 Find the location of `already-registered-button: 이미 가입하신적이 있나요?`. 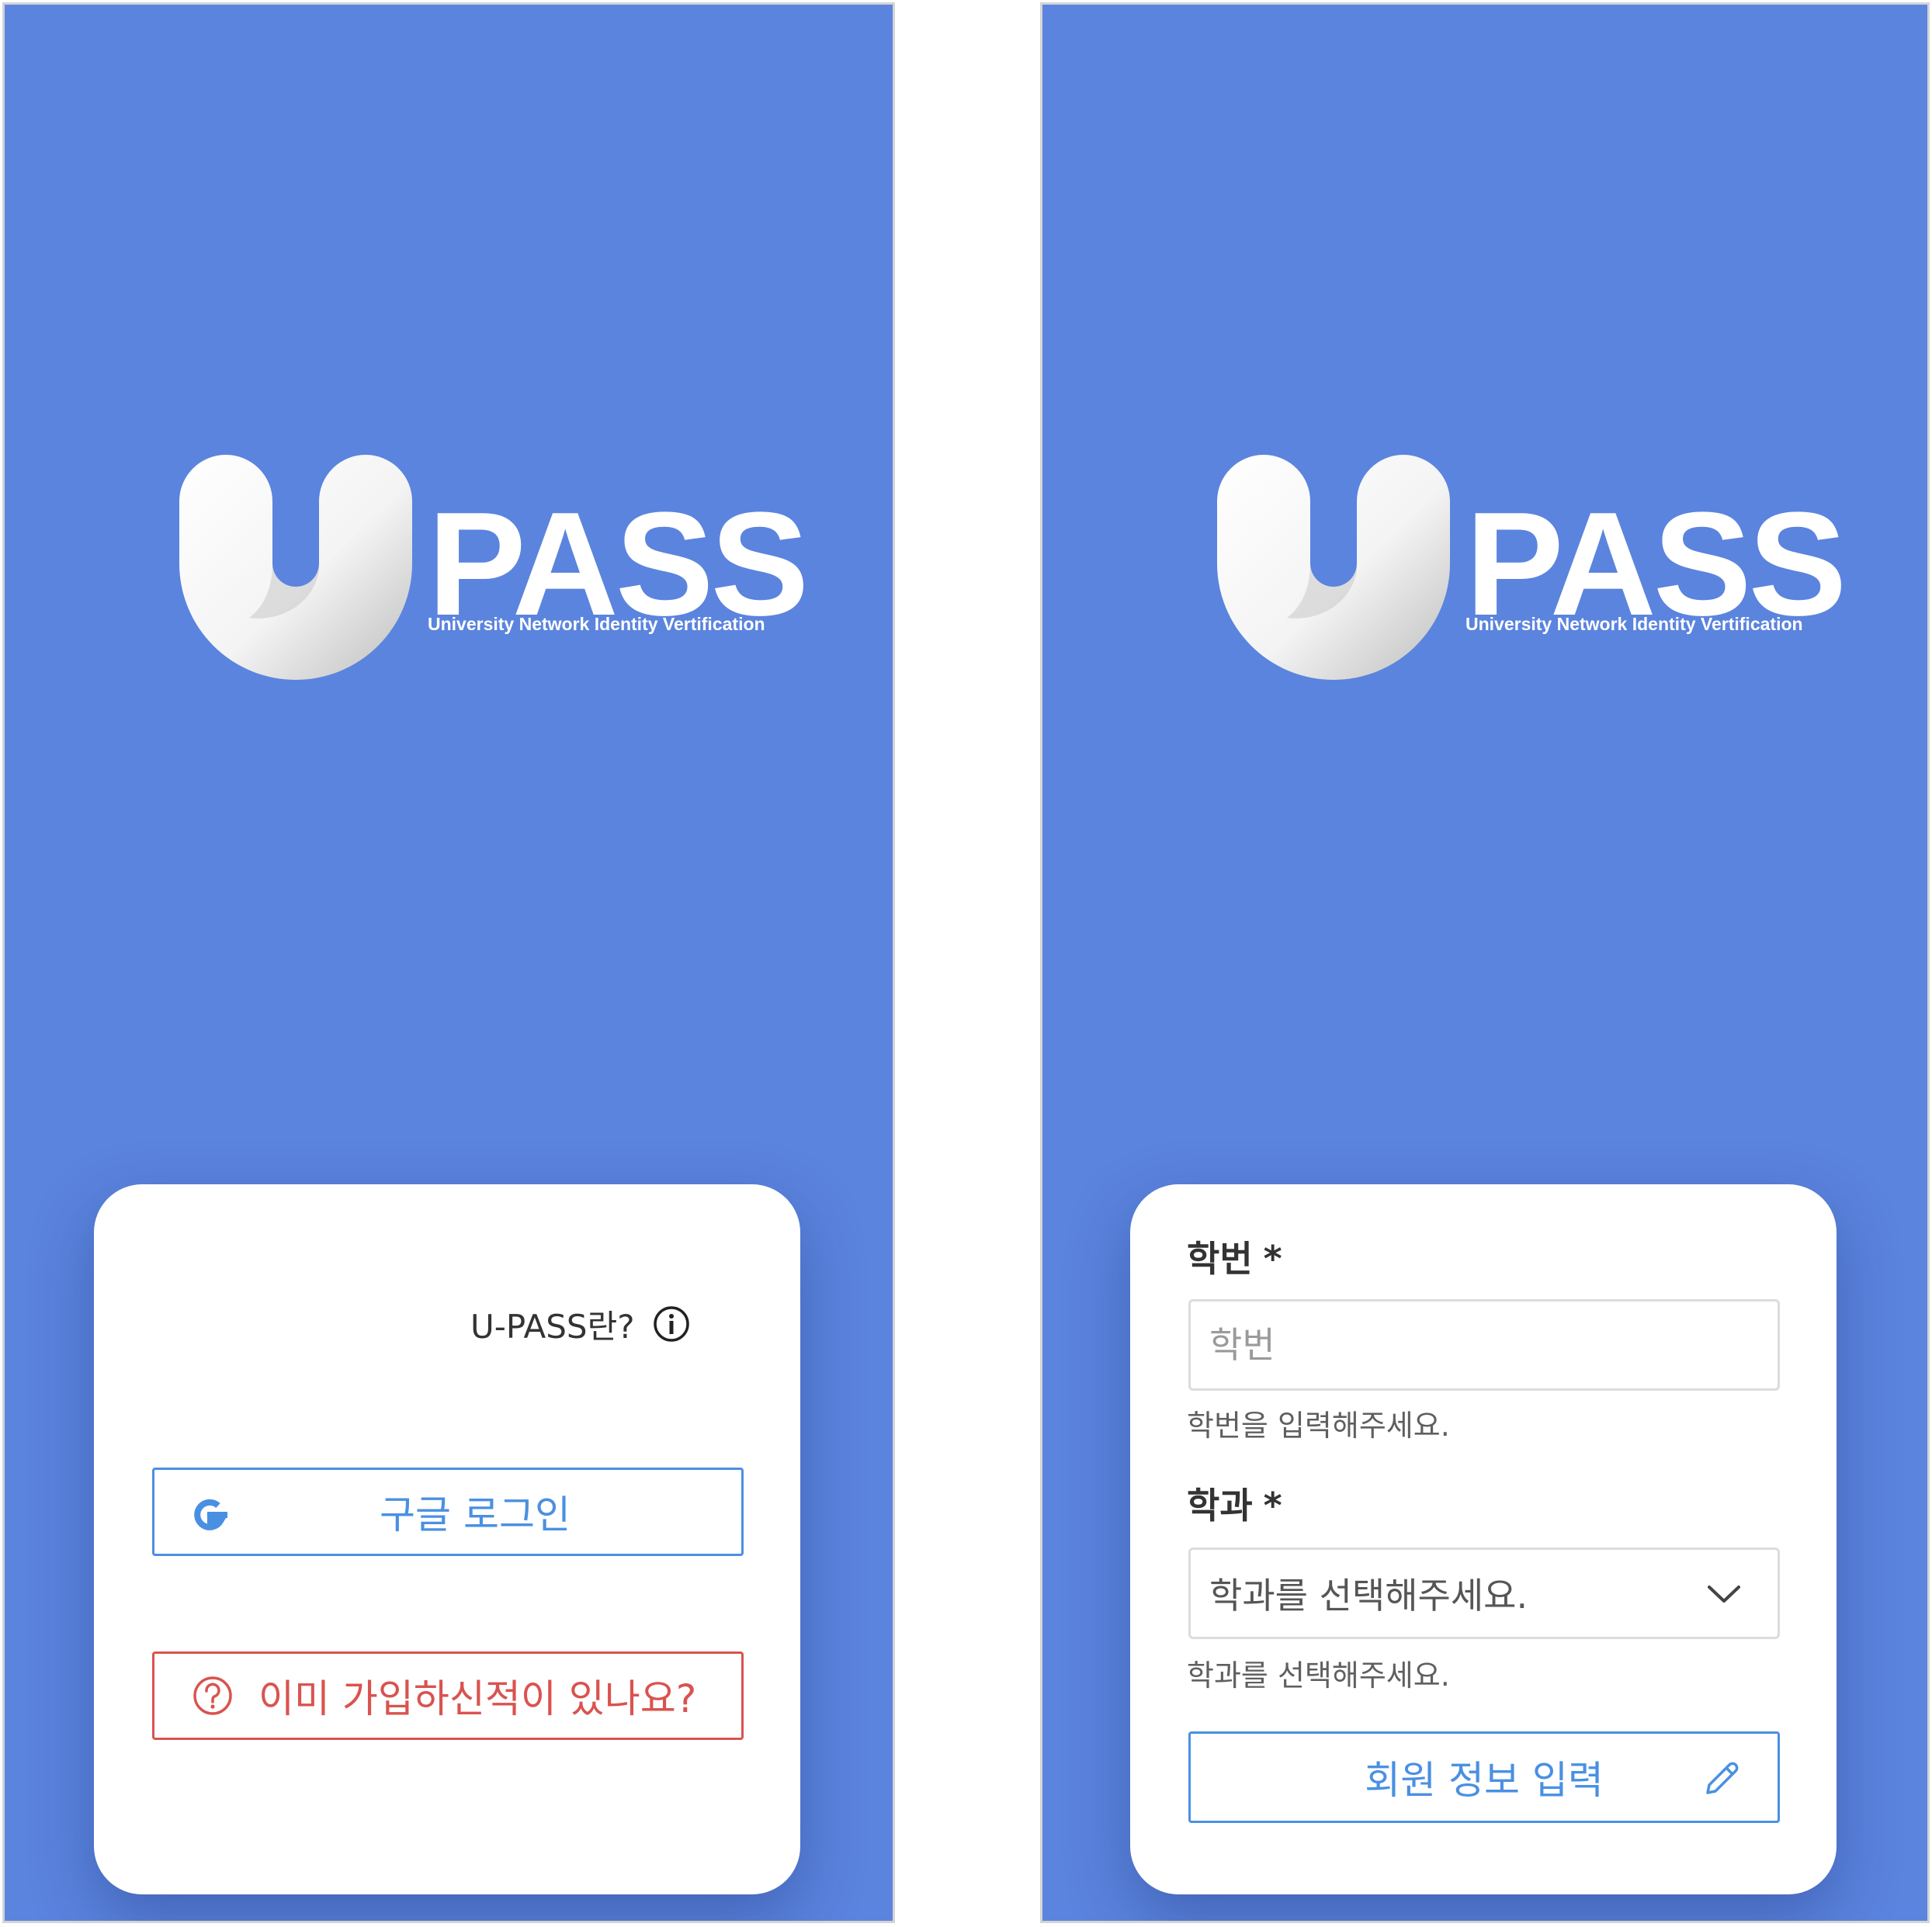

already-registered-button: 이미 가입하신적이 있나요? is located at coordinates (448, 1695).